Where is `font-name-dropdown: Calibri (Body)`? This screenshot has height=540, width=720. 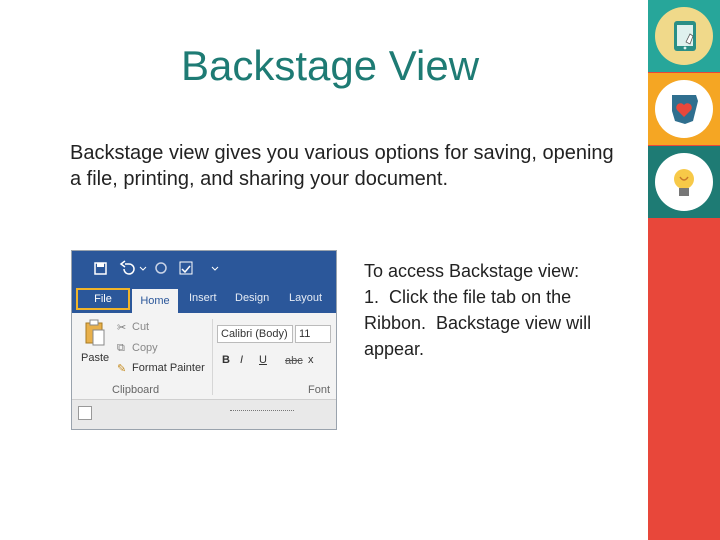
font-name-dropdown: Calibri (Body) is located at coordinates (255, 334).